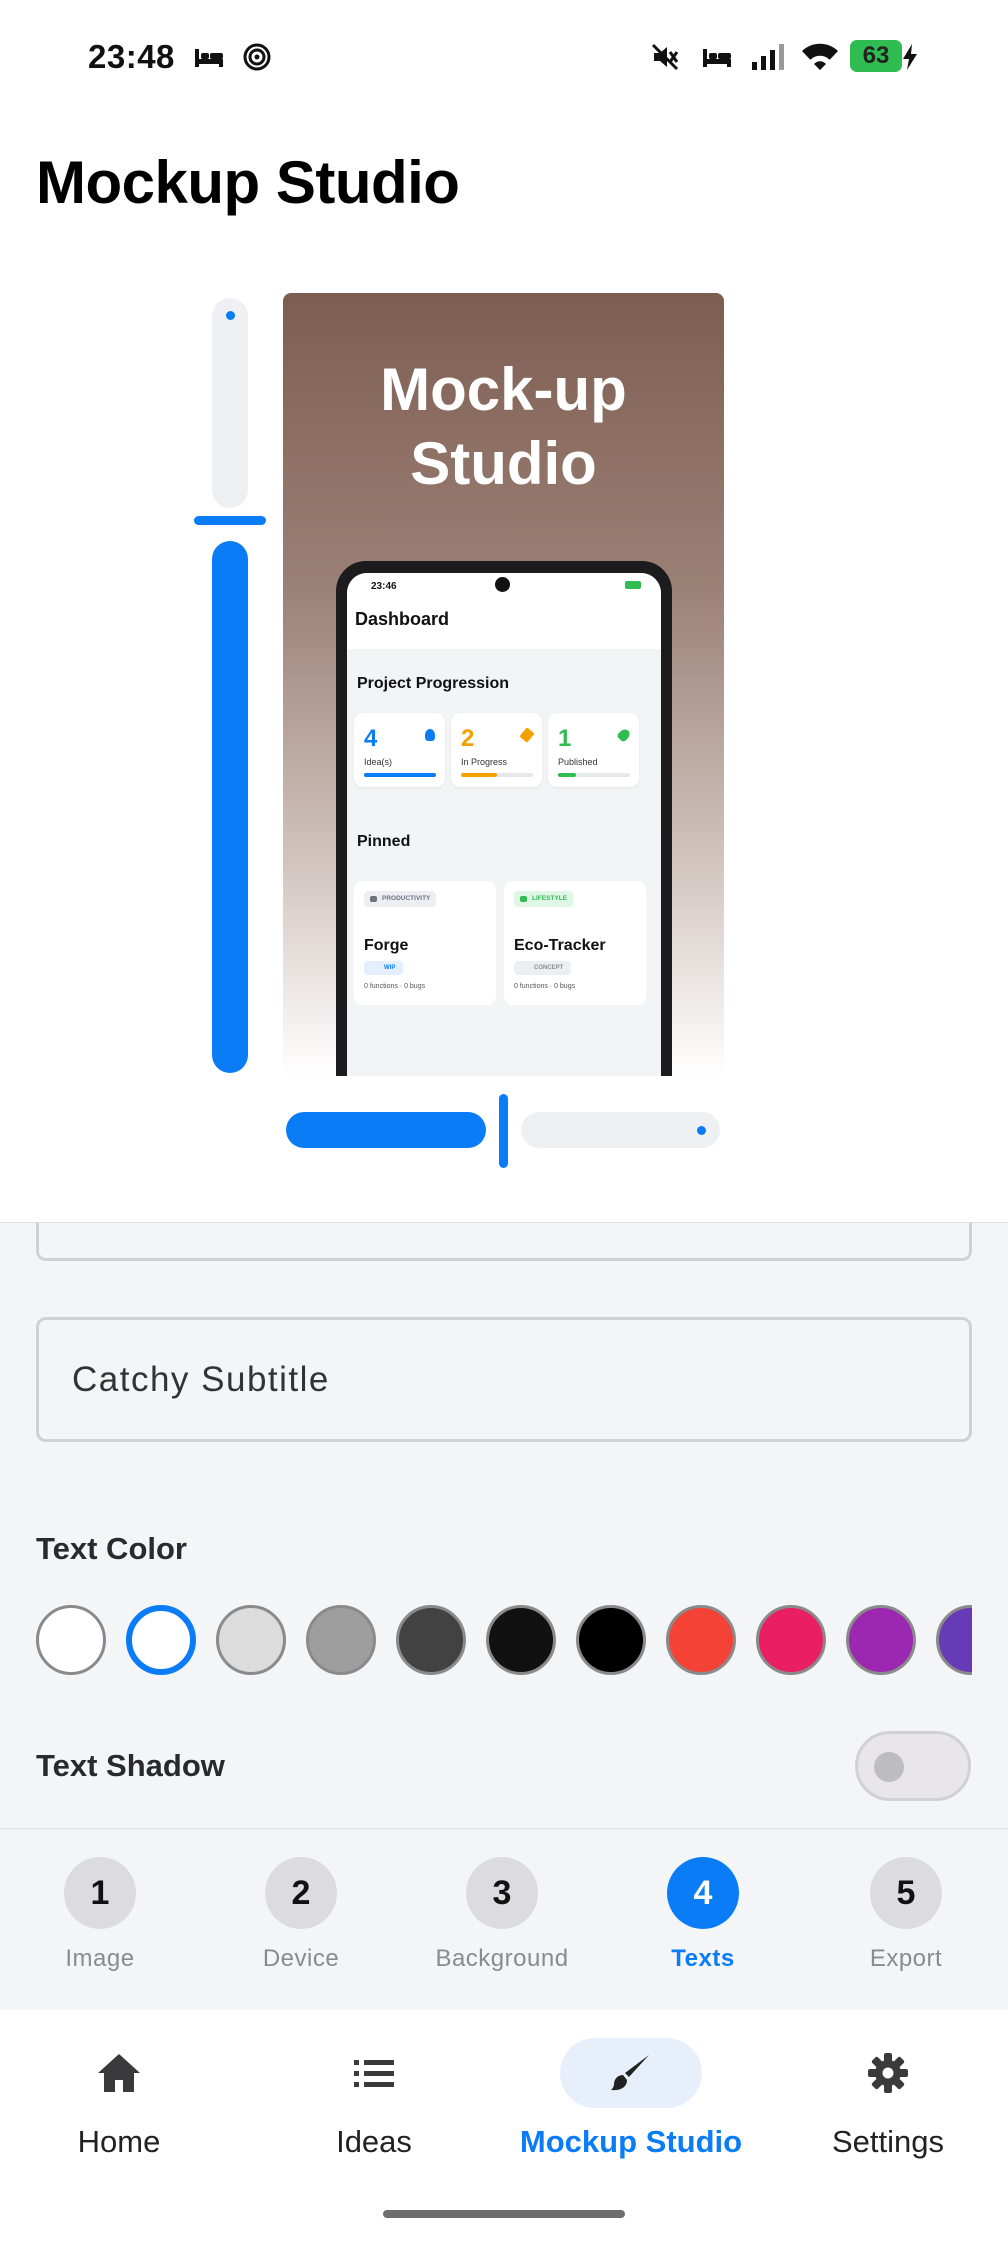 The width and height of the screenshot is (1008, 2244). Describe the element at coordinates (565, 738) in the screenshot. I see `stat-value: 1` at that location.